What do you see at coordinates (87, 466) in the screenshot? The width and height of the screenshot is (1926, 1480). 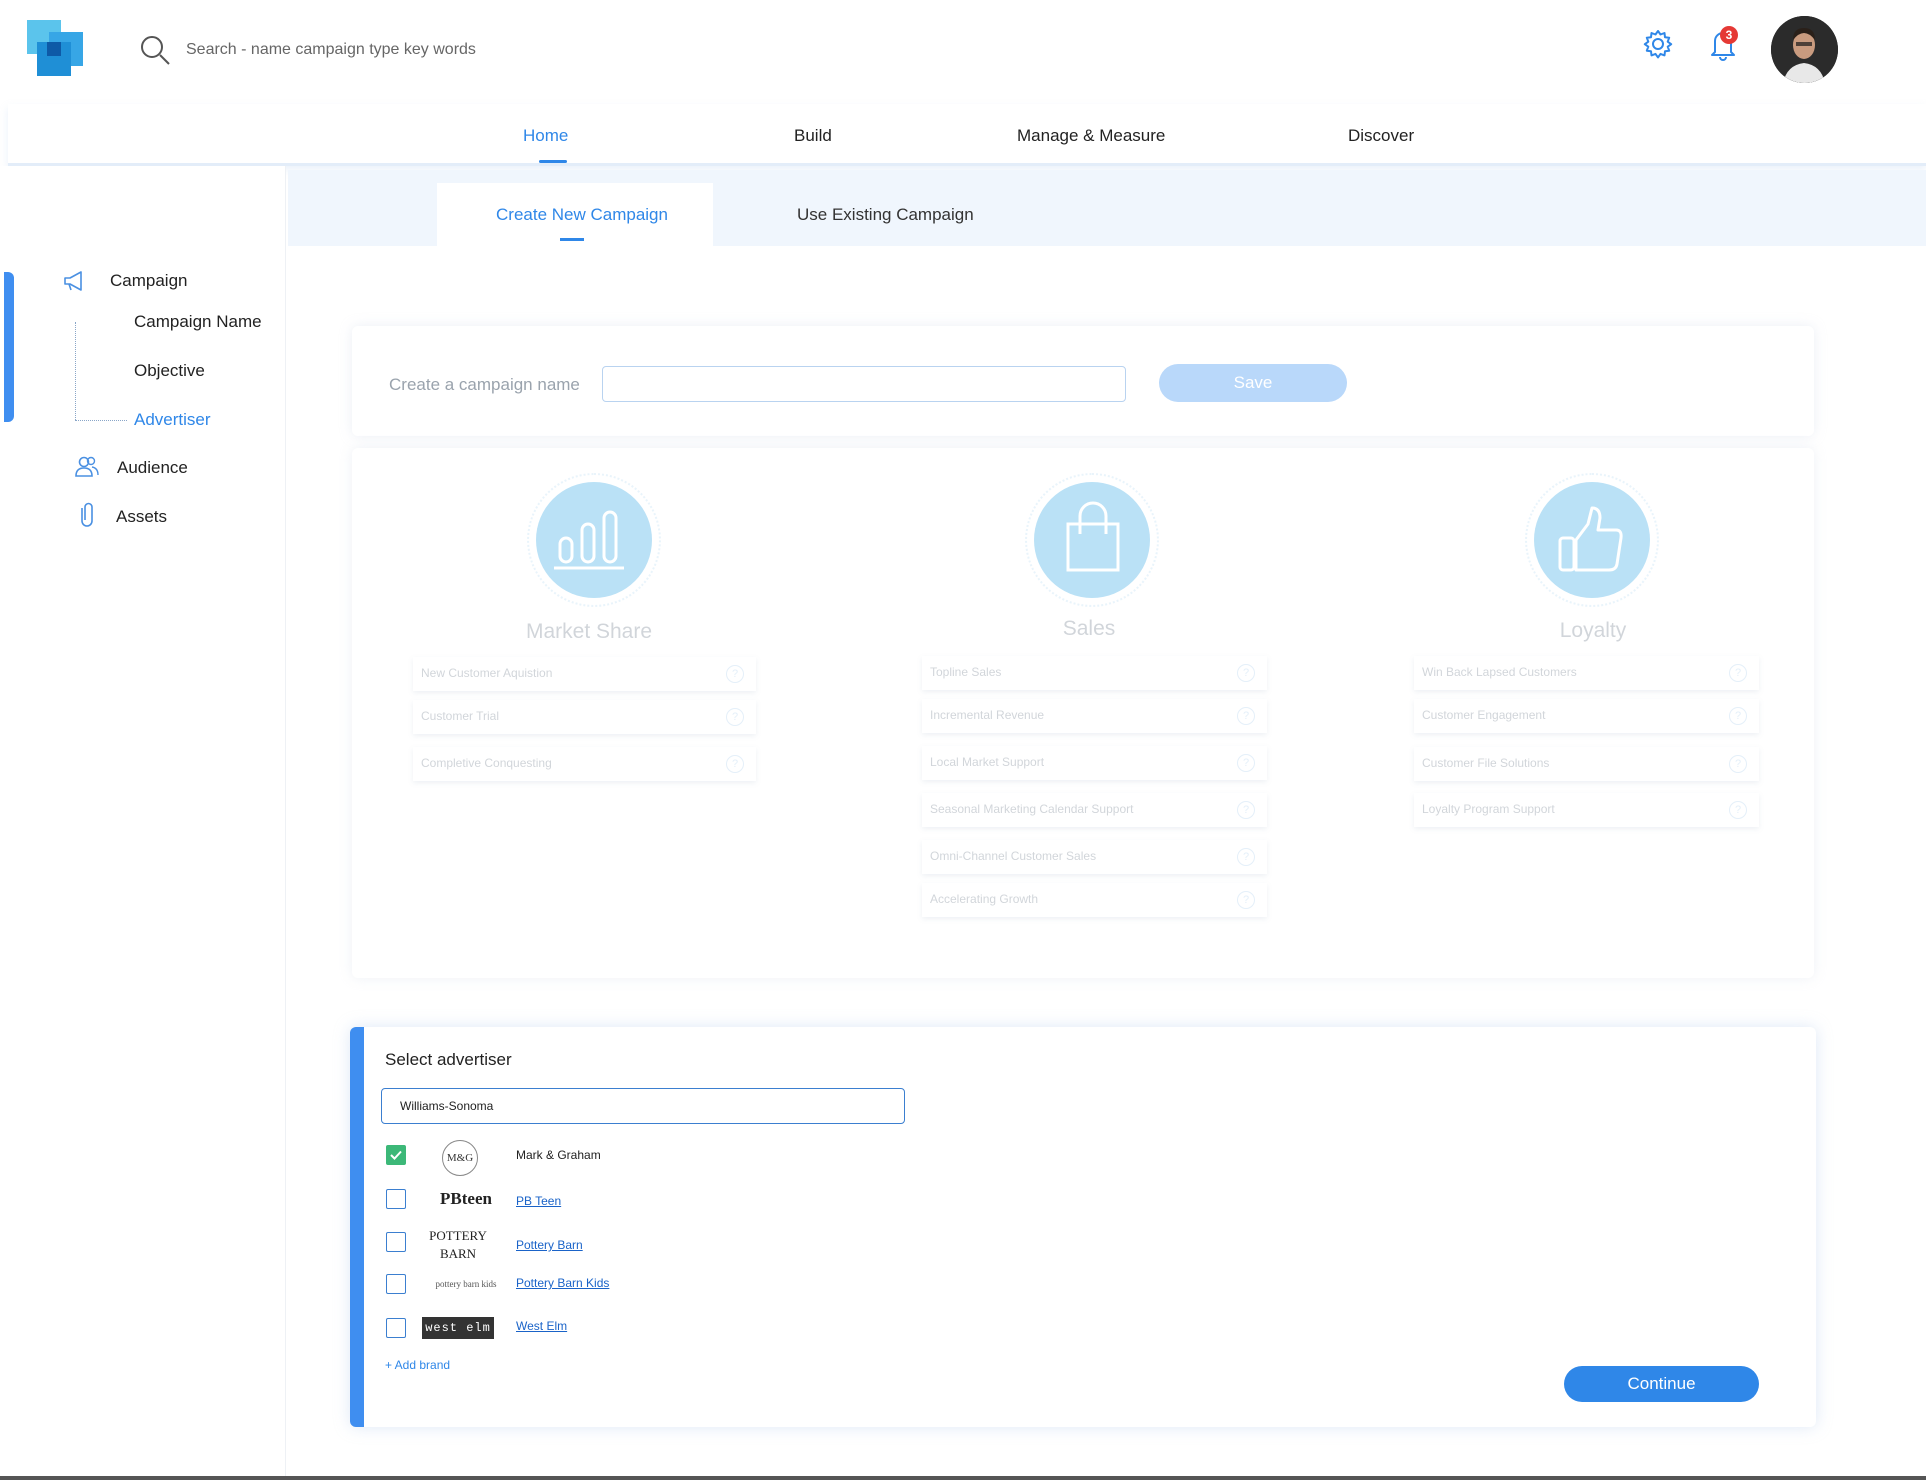 I see `users-icon` at bounding box center [87, 466].